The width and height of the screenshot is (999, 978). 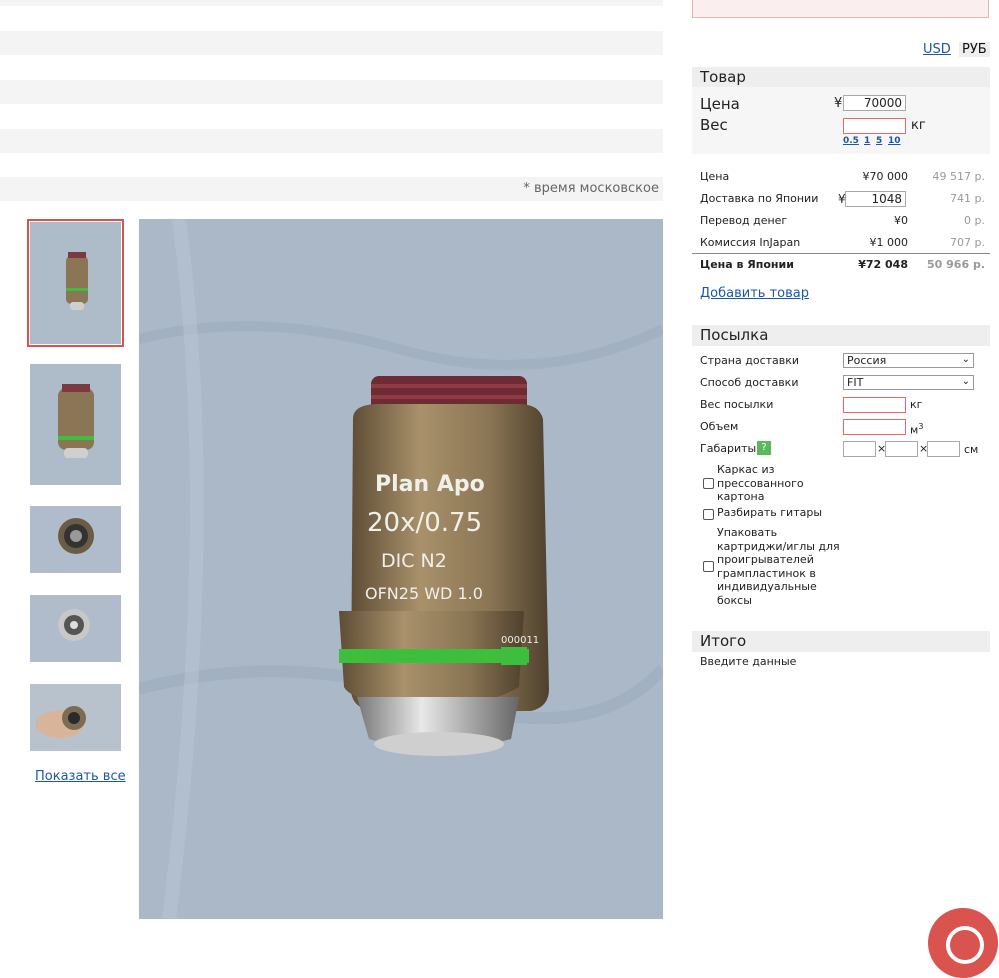 What do you see at coordinates (879, 141) in the screenshot?
I see `weight-quick-5: 5` at bounding box center [879, 141].